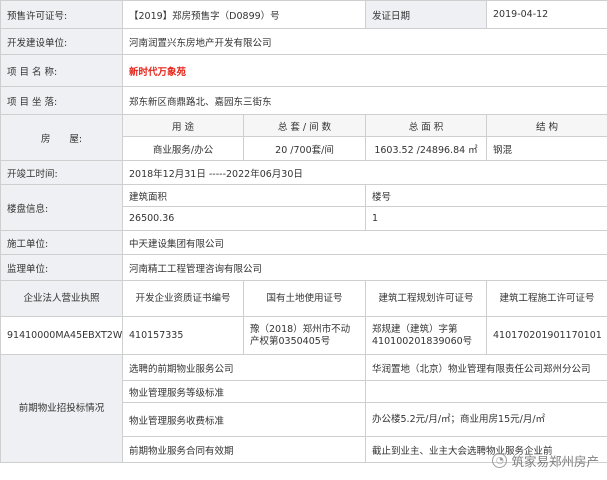 The image size is (607, 480). What do you see at coordinates (244, 367) in the screenshot?
I see `property-row-label: 选聘的前期物业服务公司` at bounding box center [244, 367].